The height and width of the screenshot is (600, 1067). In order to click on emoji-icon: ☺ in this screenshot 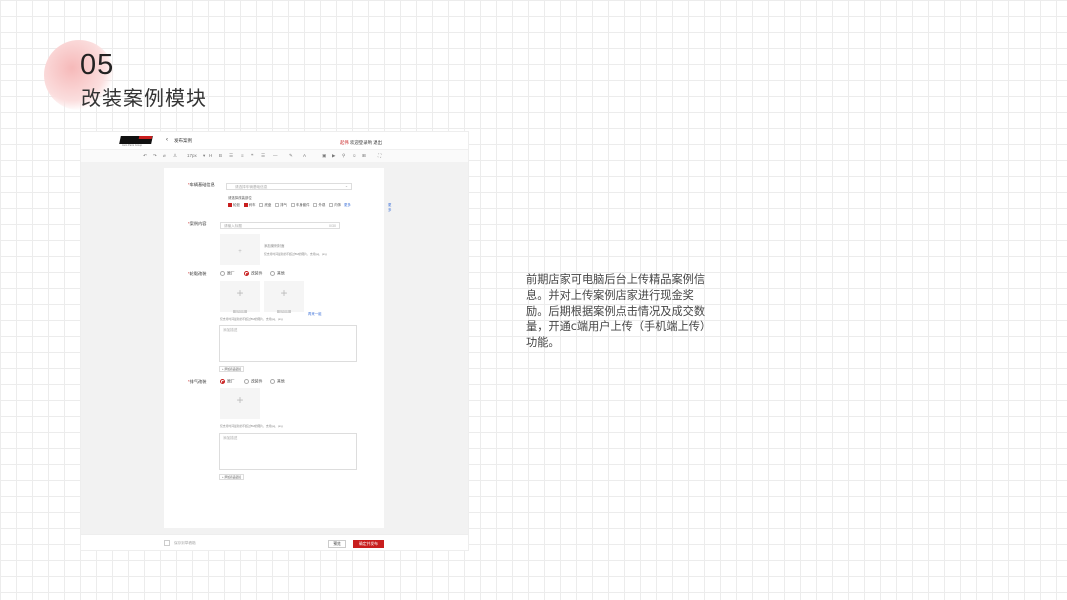, I will do `click(354, 155)`.